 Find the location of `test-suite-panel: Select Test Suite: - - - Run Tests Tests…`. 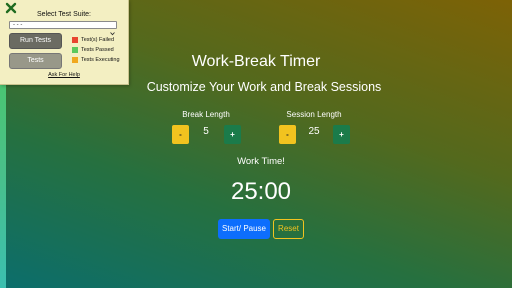

test-suite-panel: Select Test Suite: - - - Run Tests Tests… is located at coordinates (64, 42).